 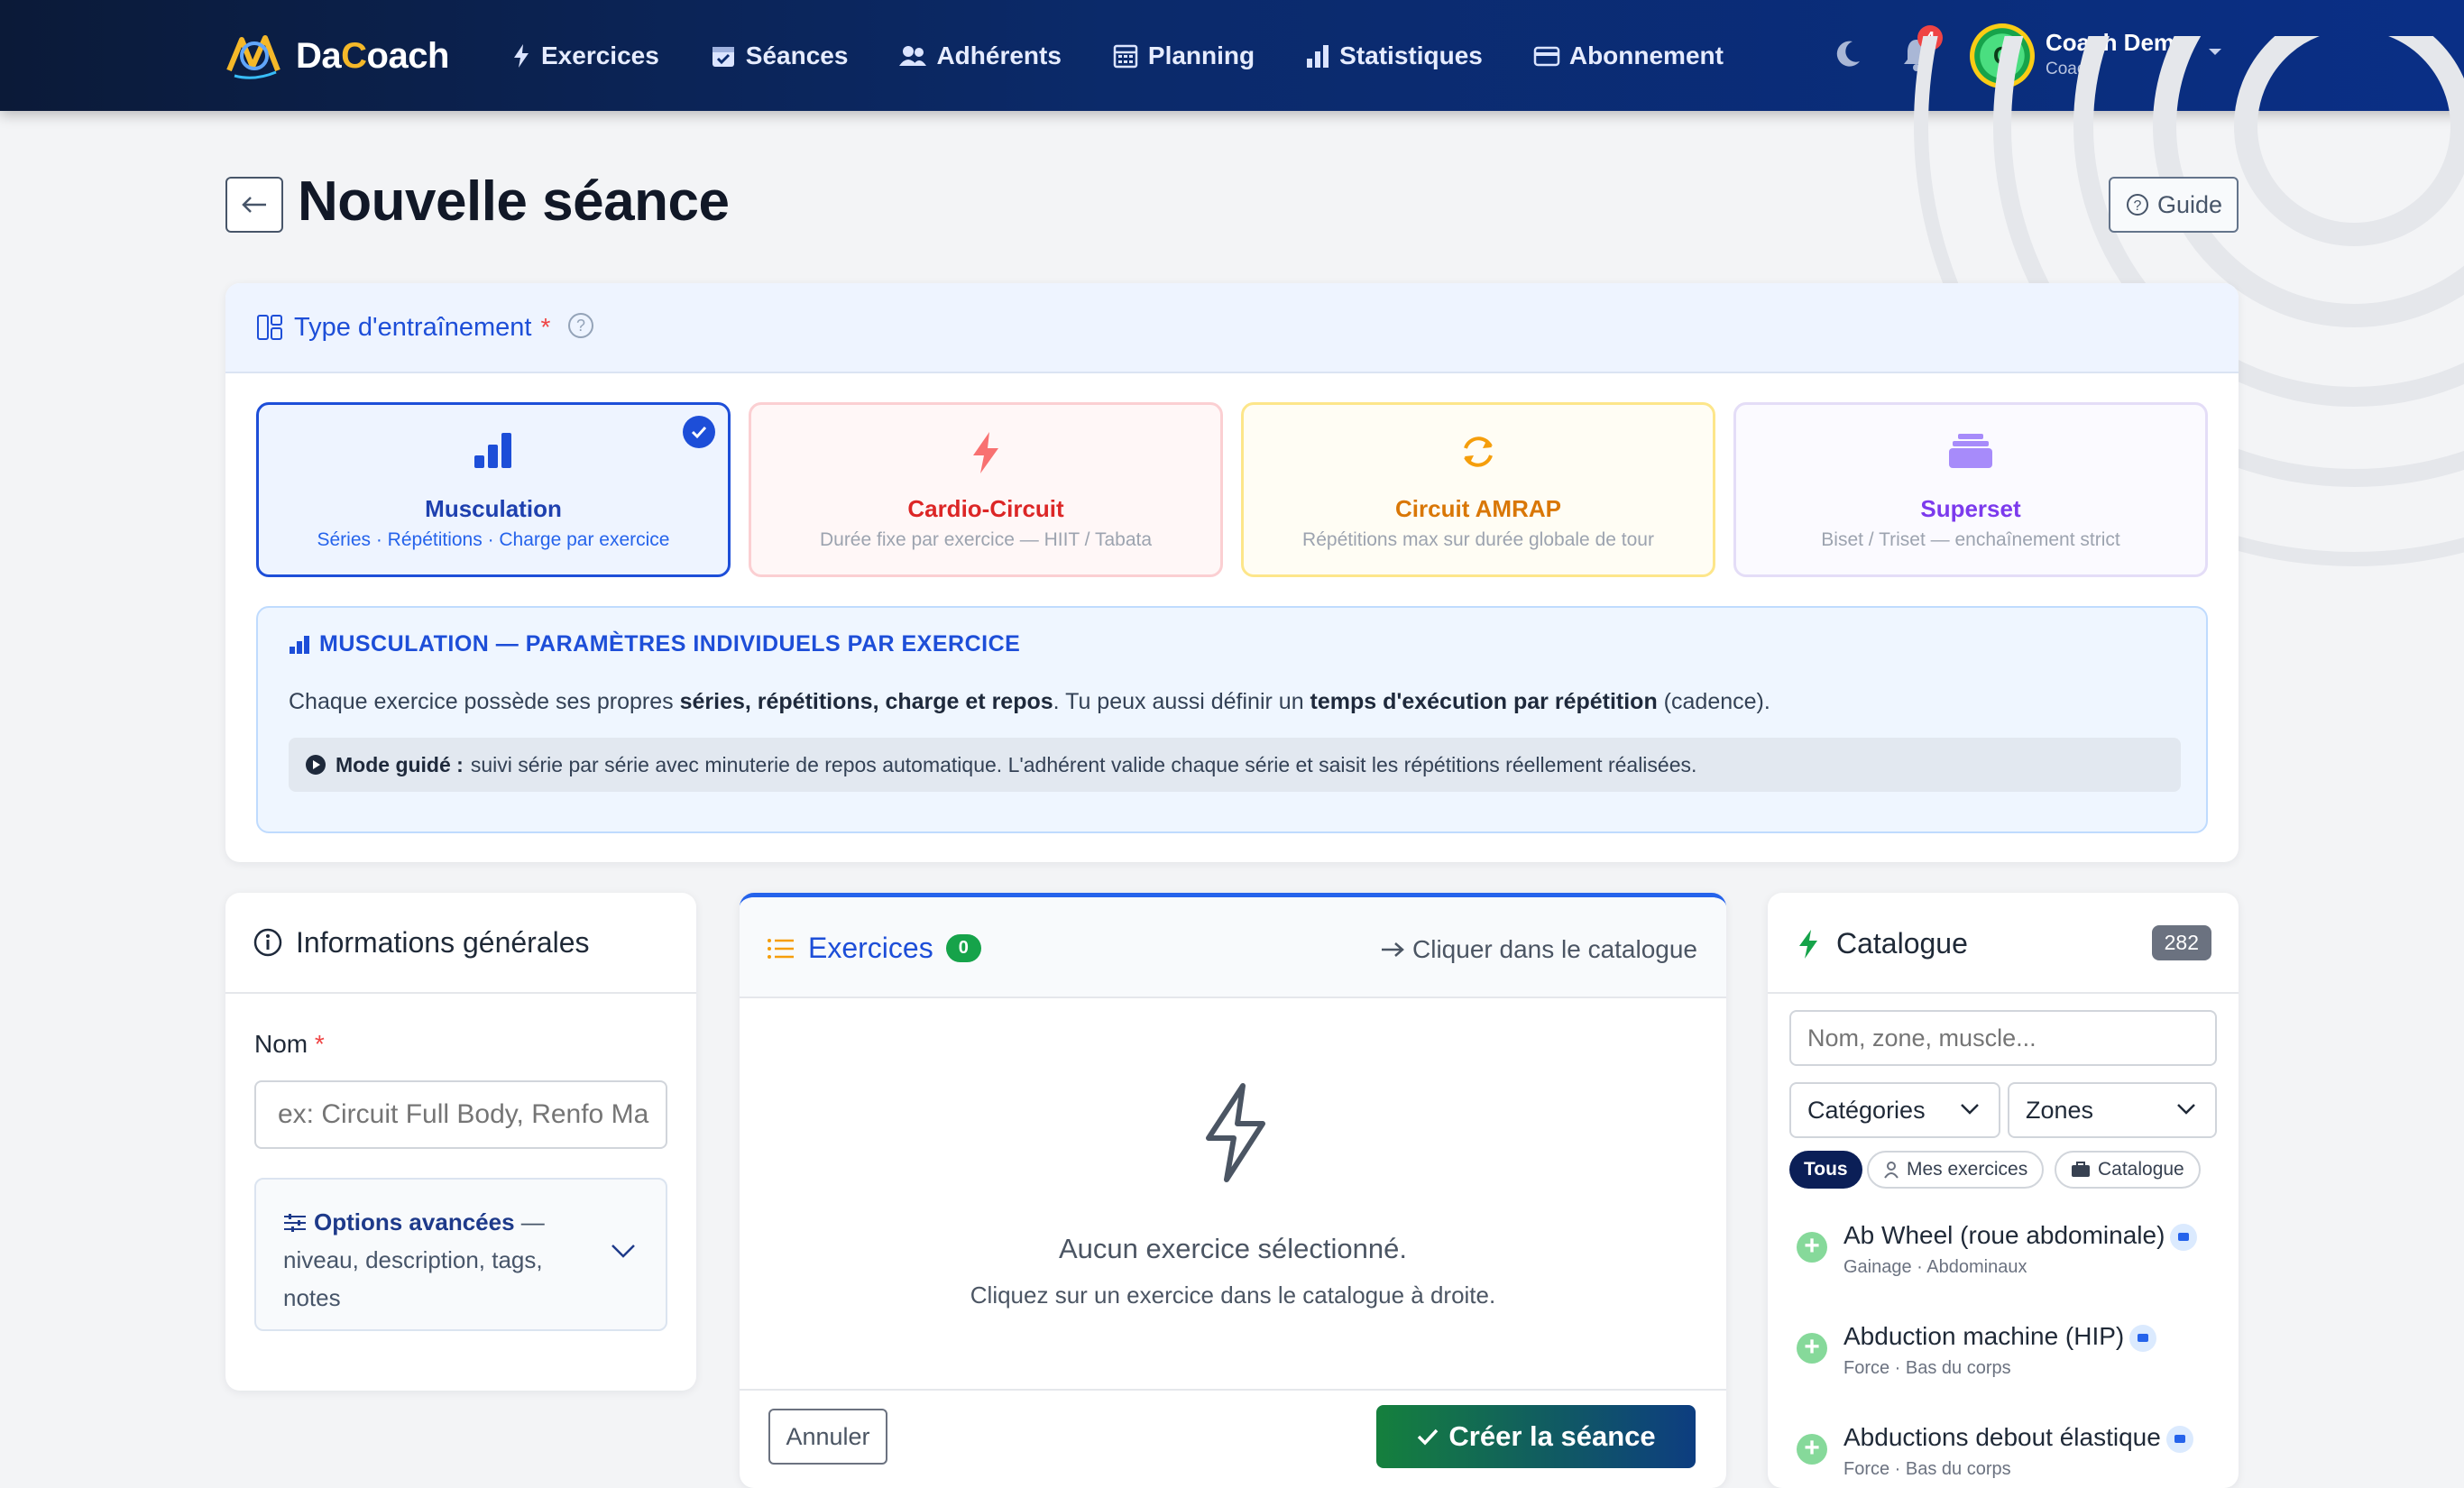 I want to click on filter-chip-catalogue: Catalogue, so click(x=2128, y=1170).